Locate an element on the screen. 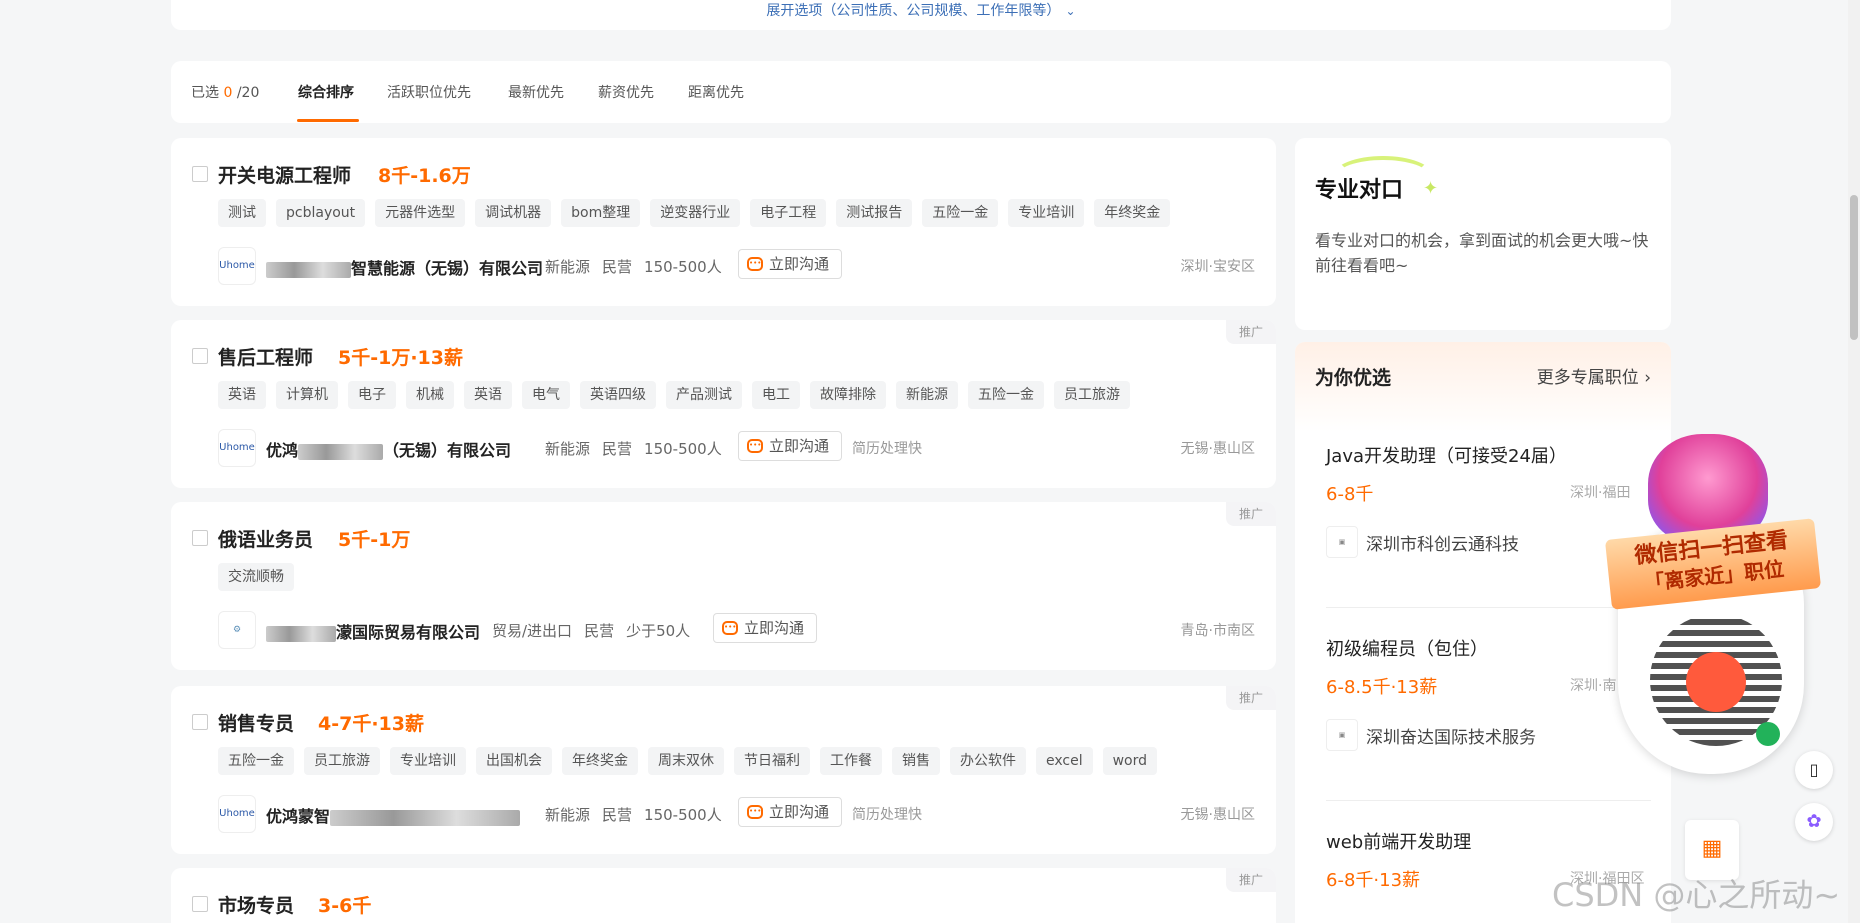 The width and height of the screenshot is (1860, 923). rec-job-title: web前端开发助理 is located at coordinates (1398, 841).